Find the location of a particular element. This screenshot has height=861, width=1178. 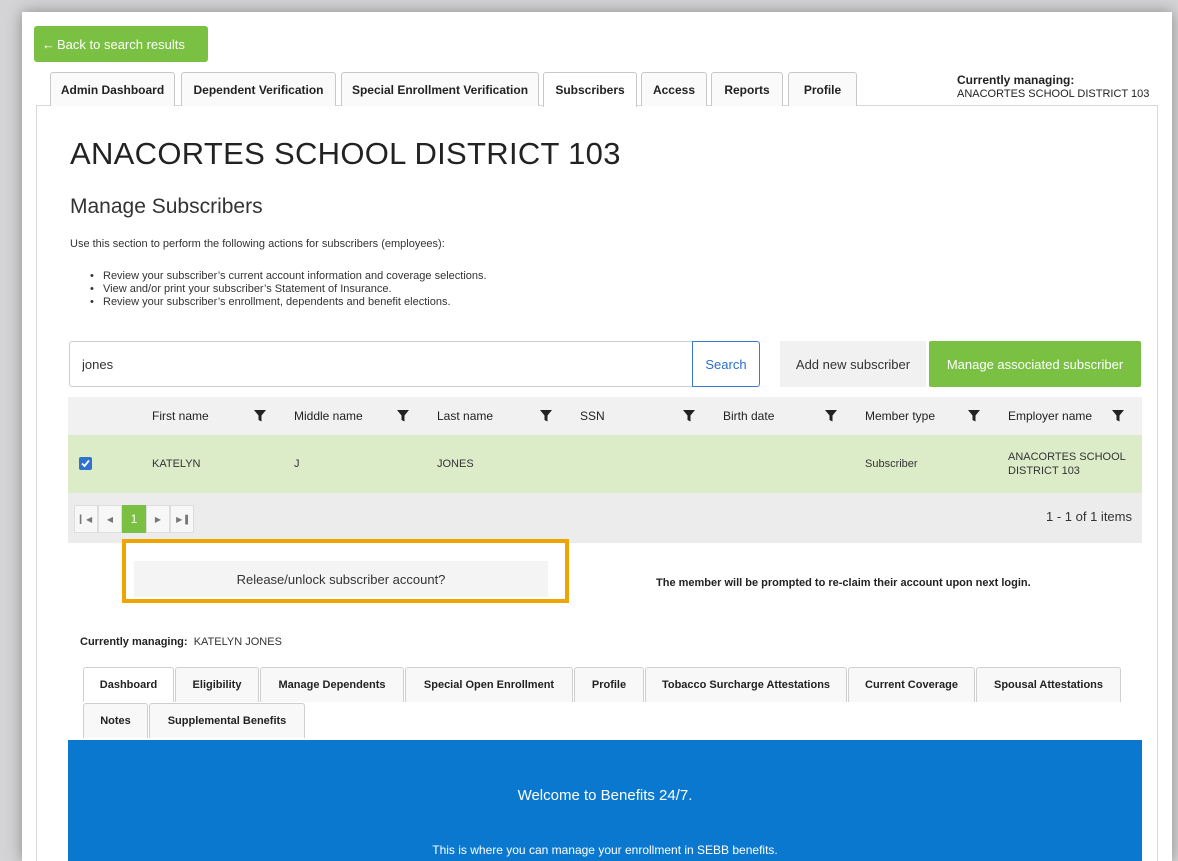

subtab-label: Dashboard is located at coordinates (128, 685).